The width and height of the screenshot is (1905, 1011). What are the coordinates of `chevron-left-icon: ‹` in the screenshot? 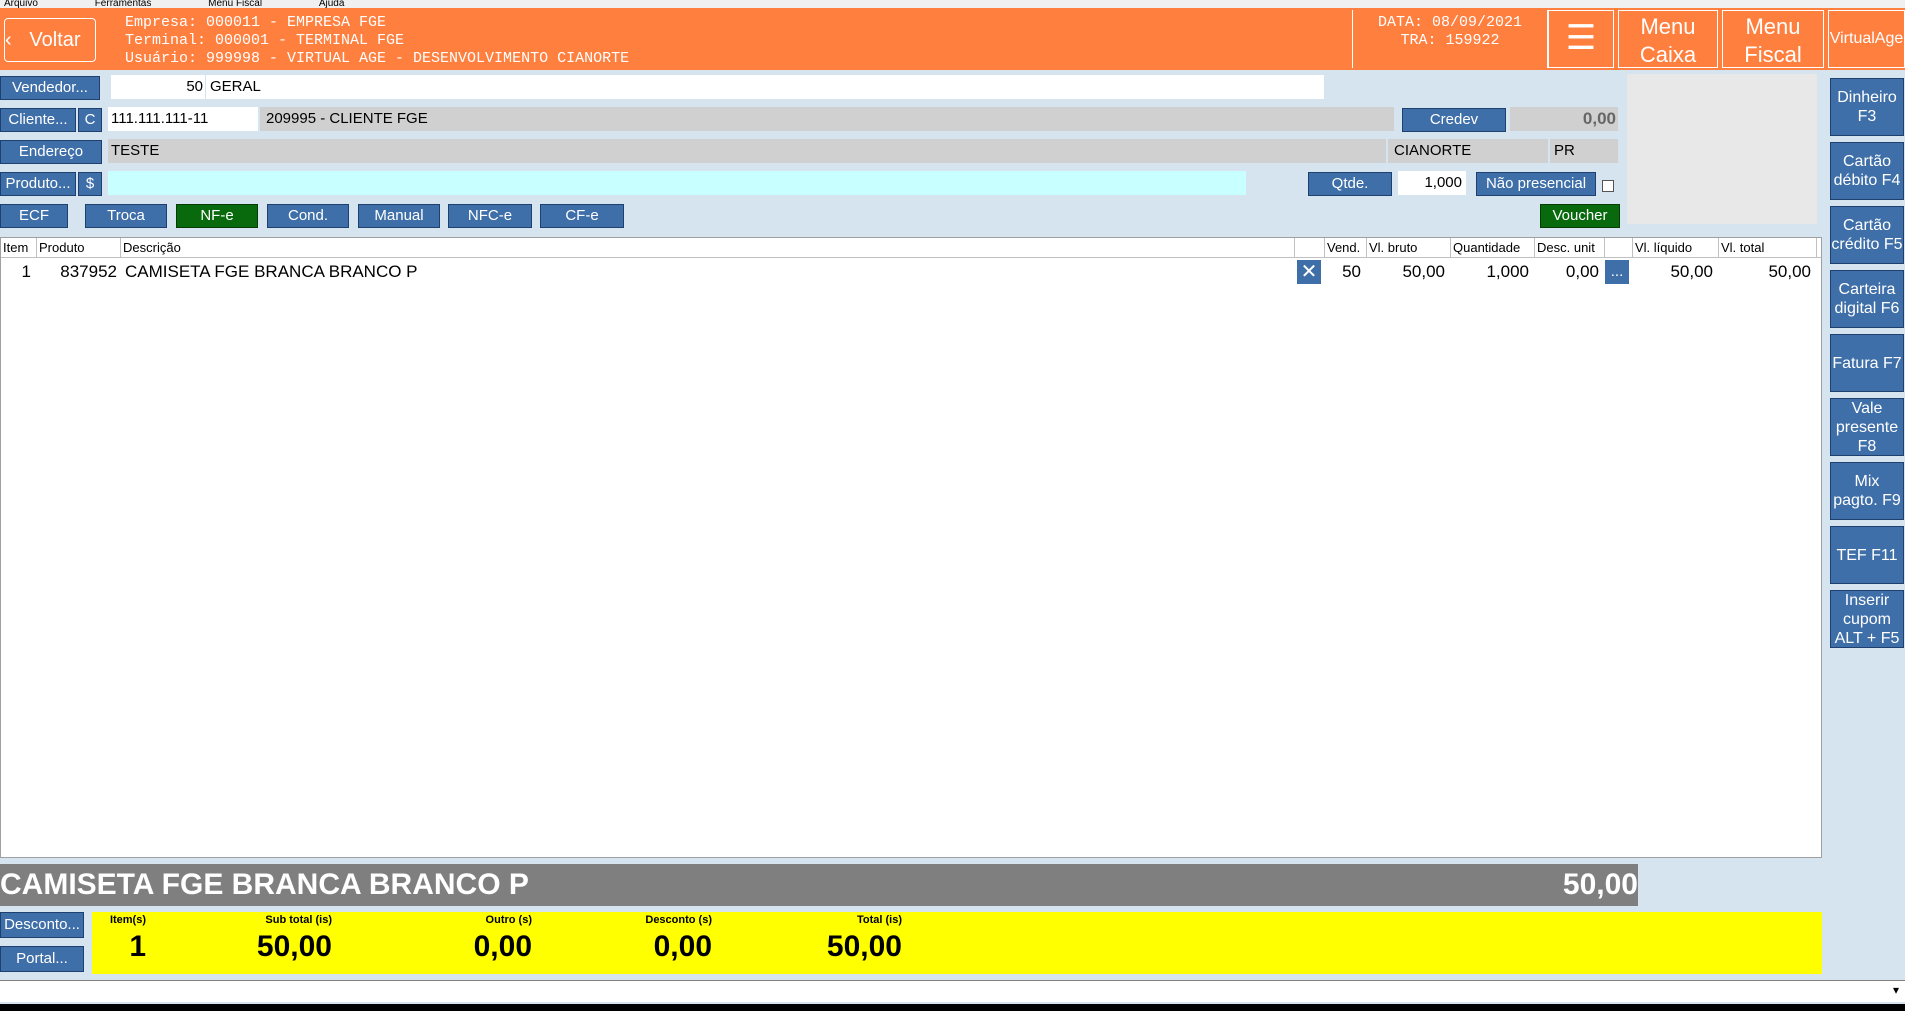 It's located at (8, 40).